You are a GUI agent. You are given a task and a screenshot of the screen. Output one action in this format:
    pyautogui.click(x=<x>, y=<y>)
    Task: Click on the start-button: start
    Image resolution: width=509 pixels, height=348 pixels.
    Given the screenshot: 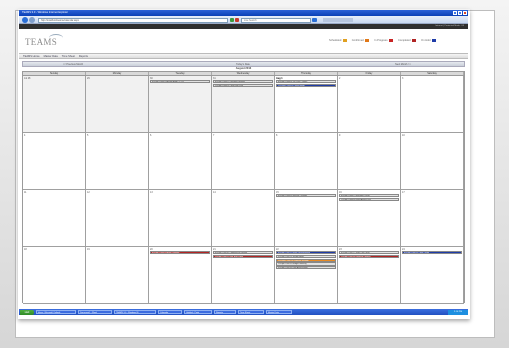 What is the action you would take?
    pyautogui.click(x=27, y=312)
    